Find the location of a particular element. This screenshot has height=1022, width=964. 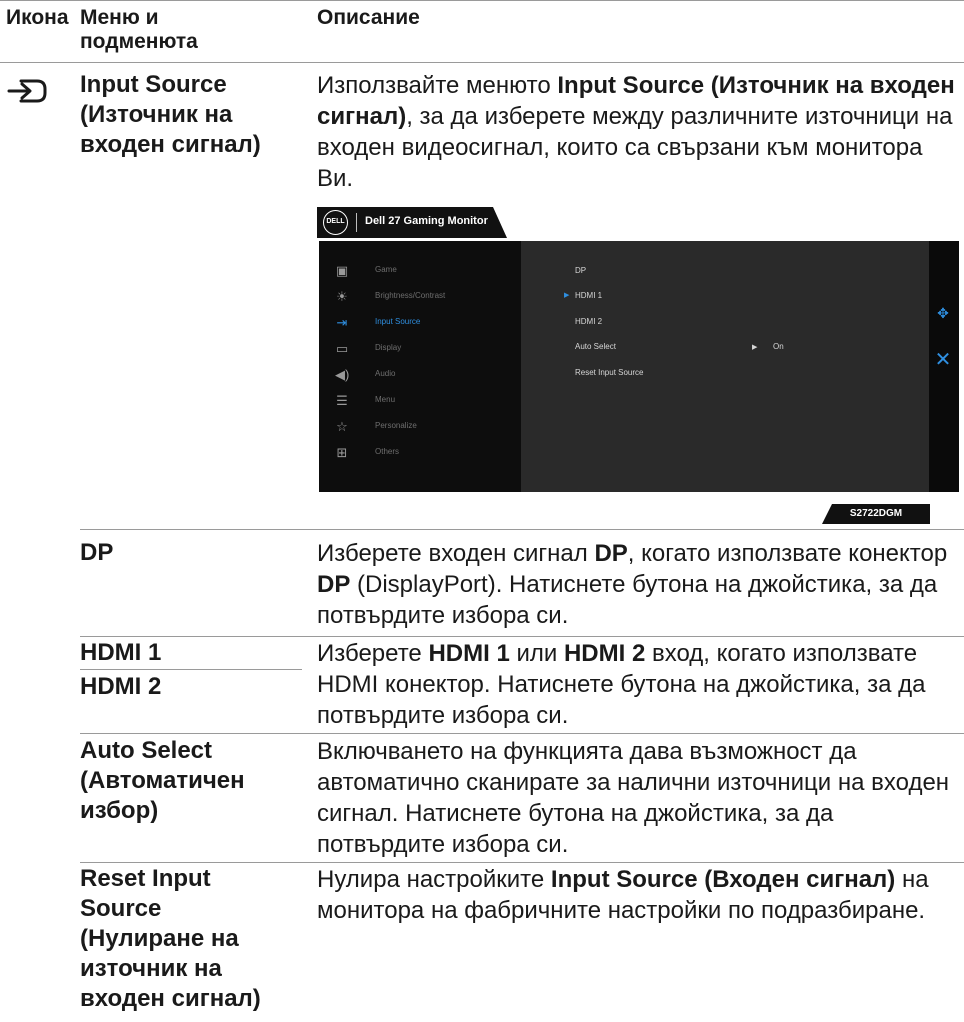

osd-menu-input-source: ⇥ Input Source is located at coordinates (428, 325).